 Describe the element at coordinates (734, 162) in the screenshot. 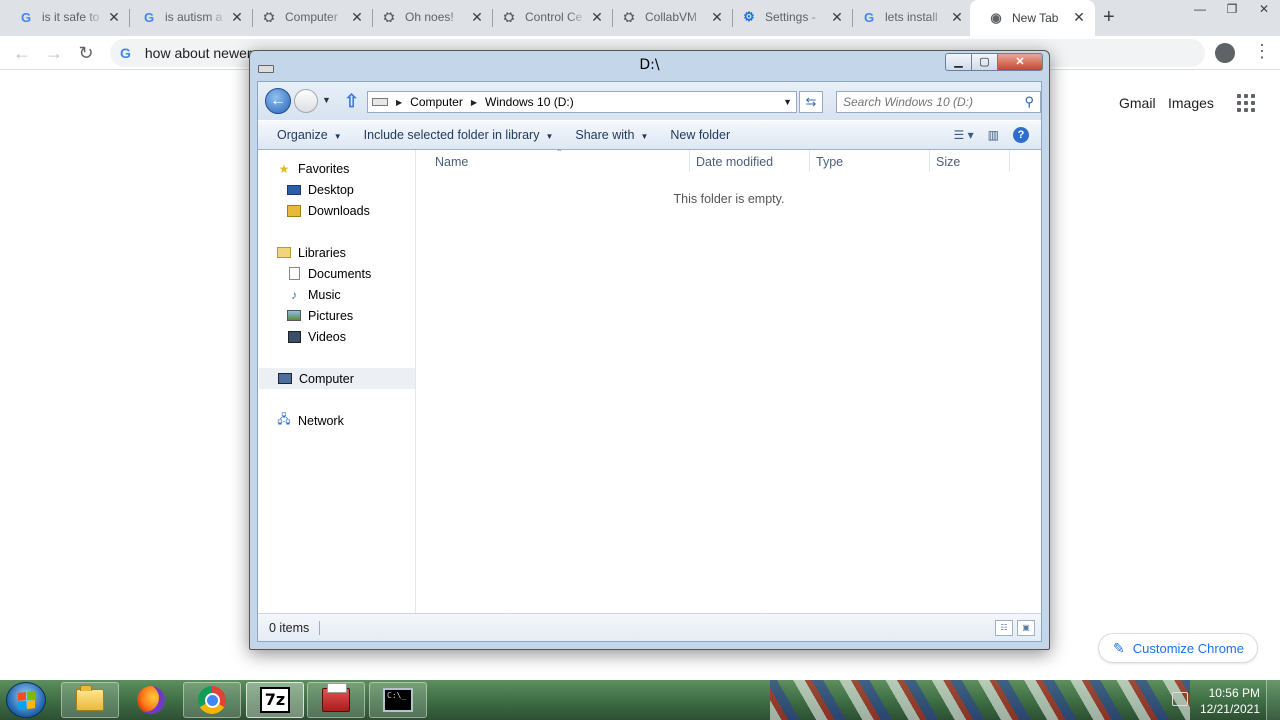

I see `column-date-modified: Date modified` at that location.